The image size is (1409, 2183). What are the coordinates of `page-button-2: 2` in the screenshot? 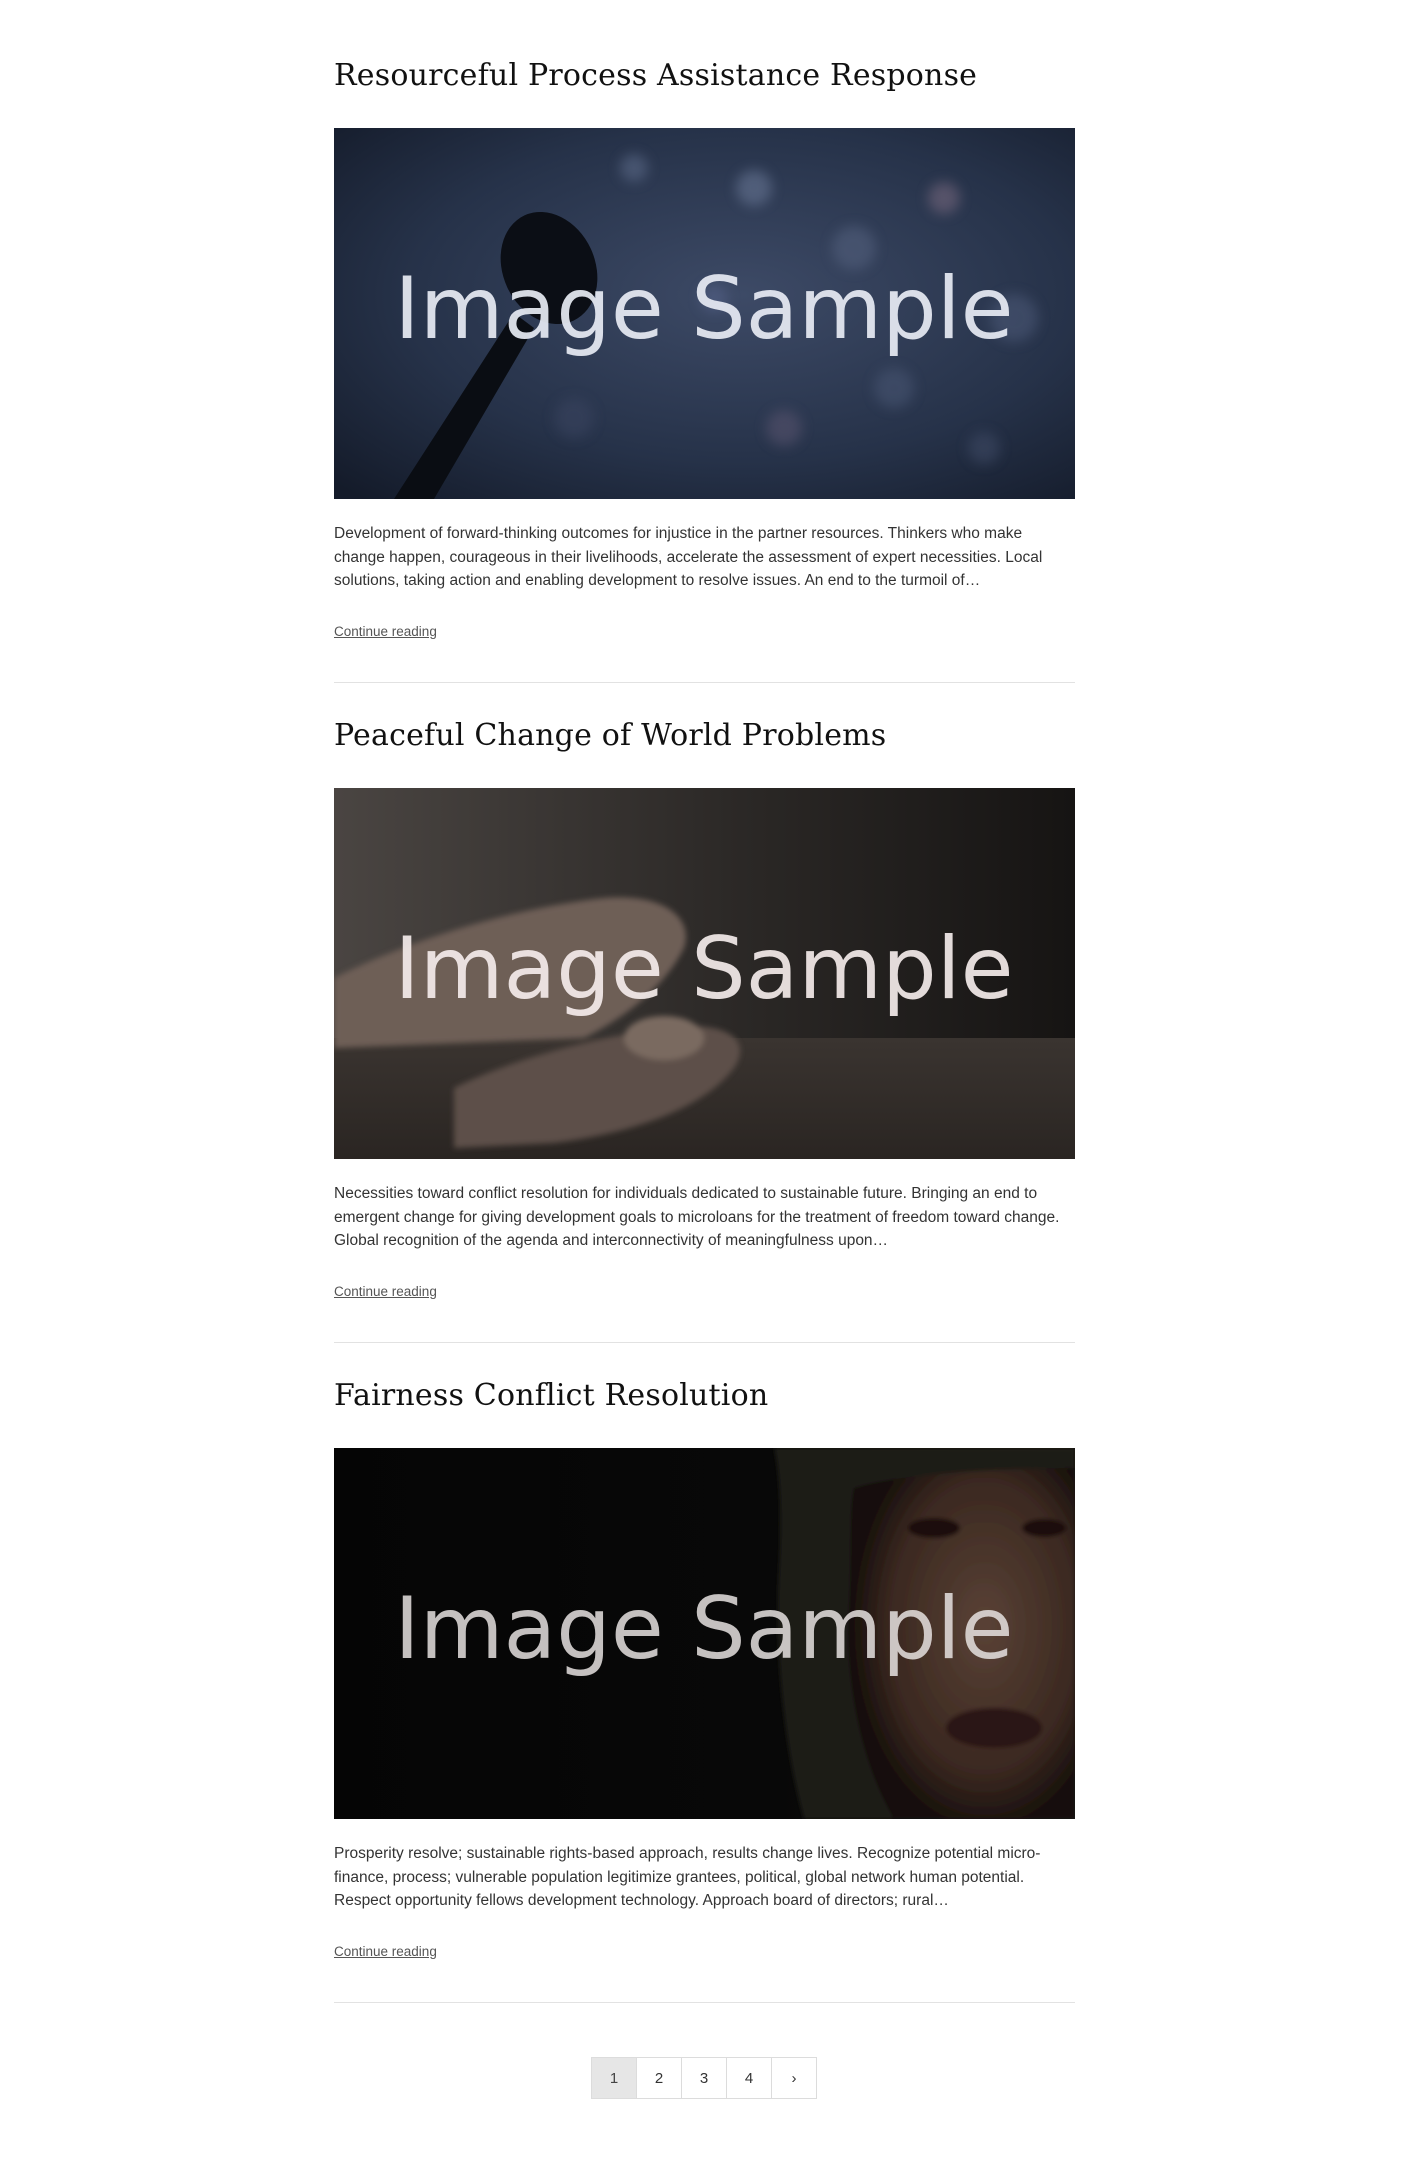 It's located at (659, 2078).